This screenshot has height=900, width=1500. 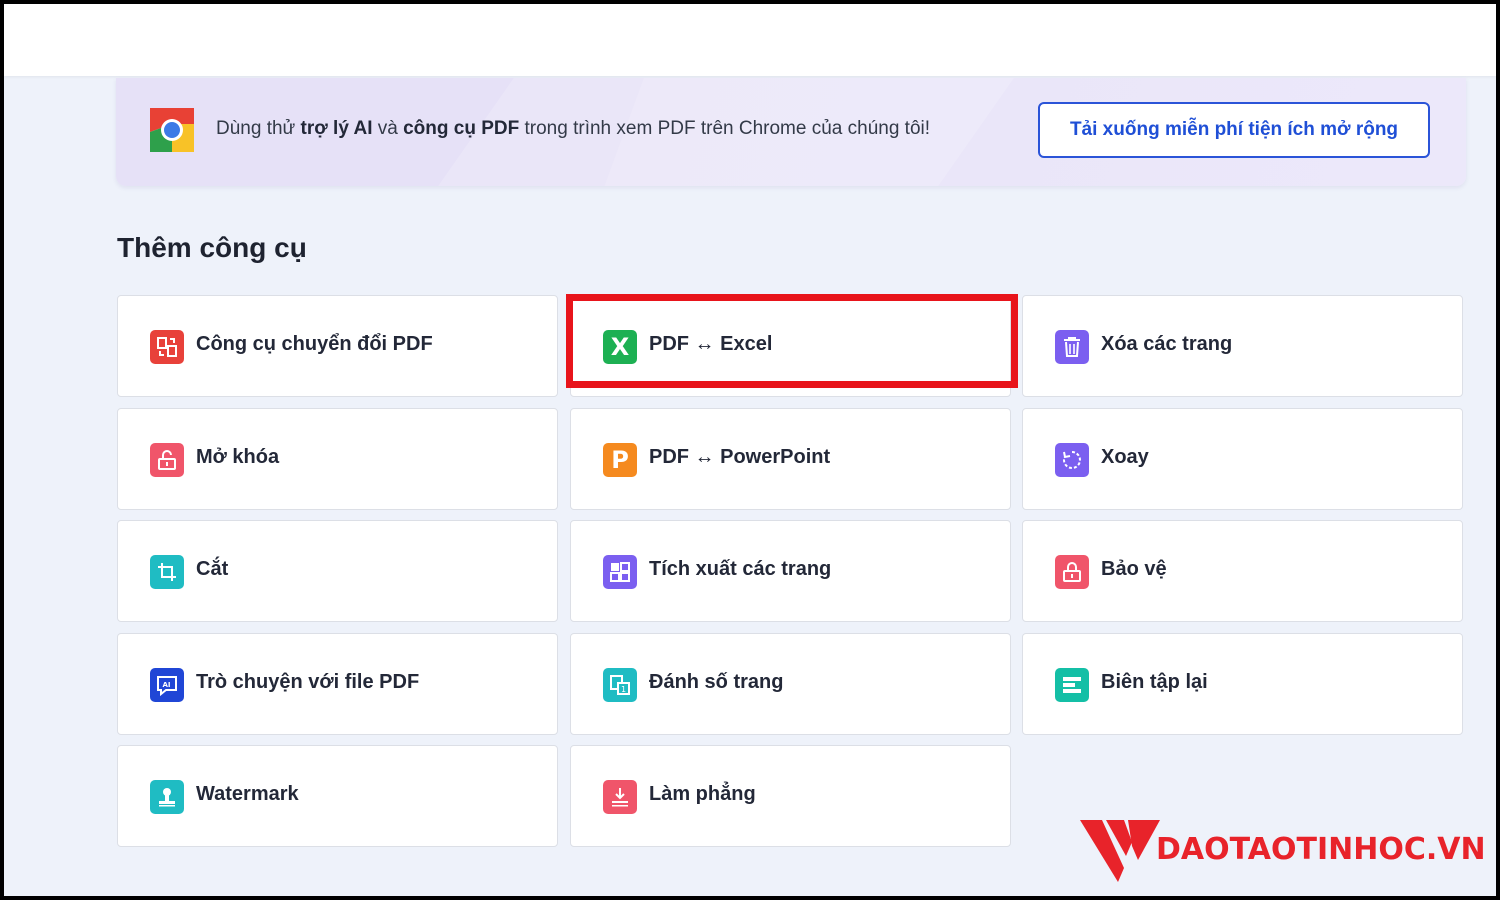 What do you see at coordinates (1242, 459) in the screenshot?
I see `tool-rotate: Xoay` at bounding box center [1242, 459].